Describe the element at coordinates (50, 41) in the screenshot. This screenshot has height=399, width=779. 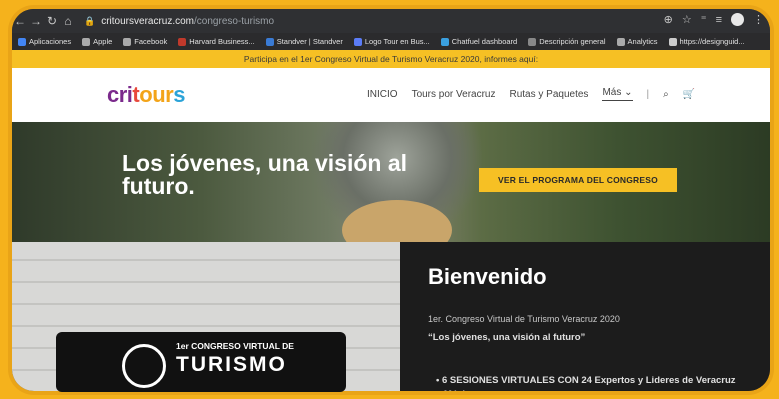
I see `bookmark-label: Aplicaciones` at that location.